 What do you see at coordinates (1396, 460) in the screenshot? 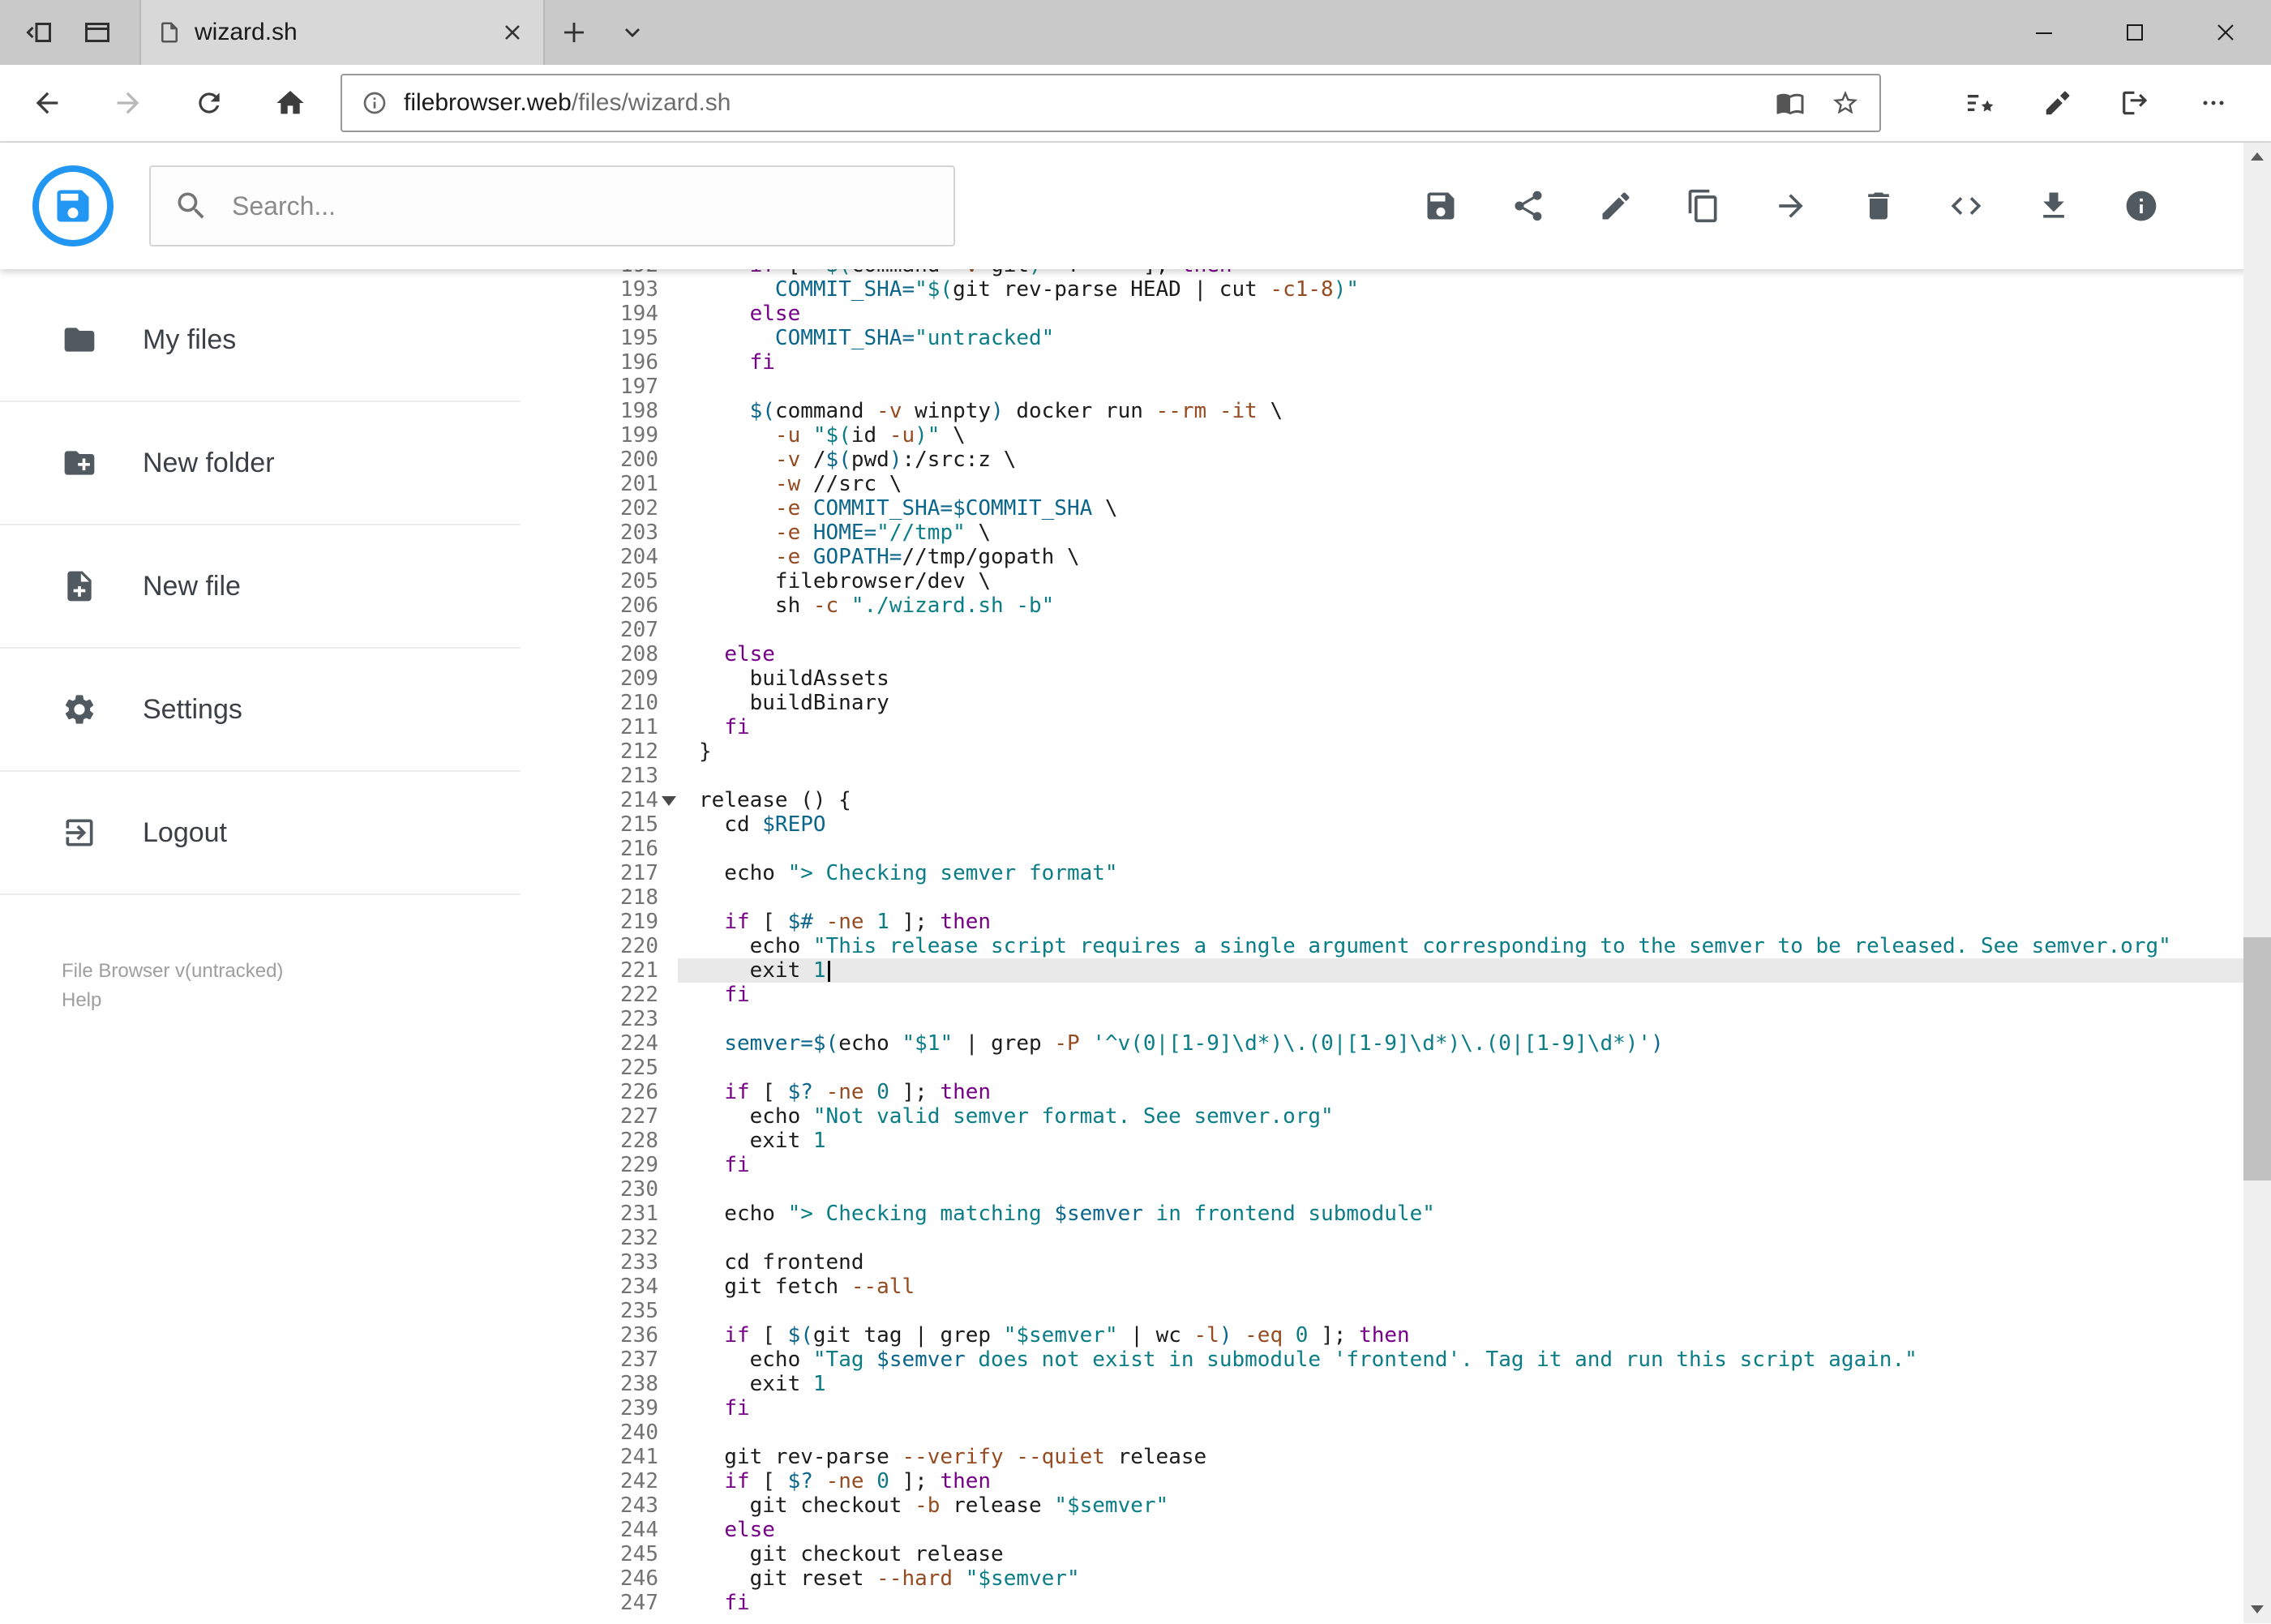
I see `code-line-200: 200 -v /$(pwd):/src:z \` at bounding box center [1396, 460].